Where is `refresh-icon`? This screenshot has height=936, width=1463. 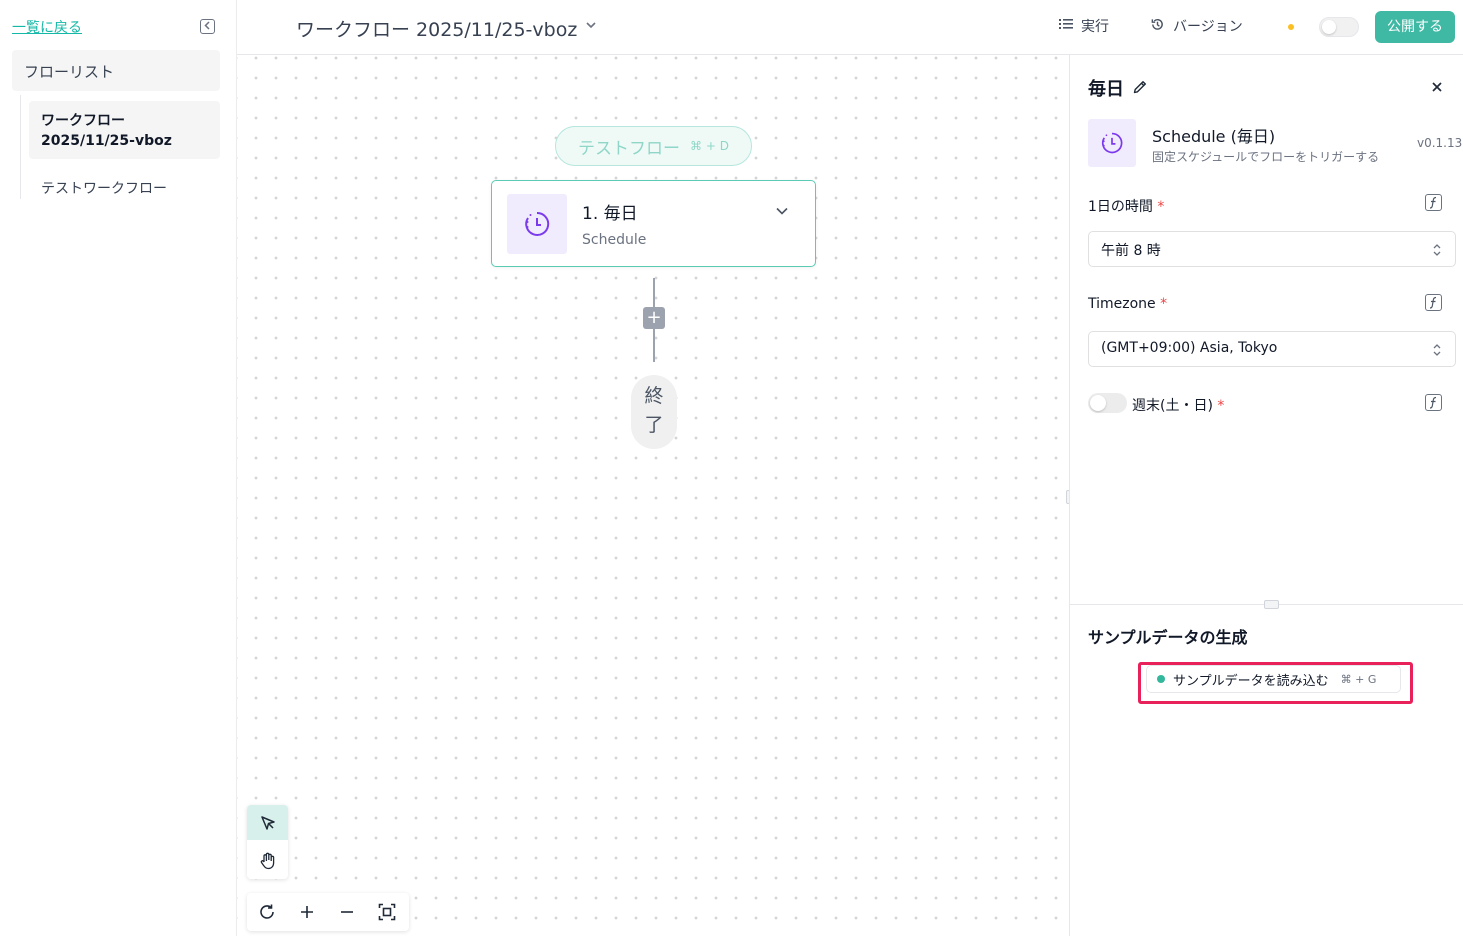 refresh-icon is located at coordinates (267, 912).